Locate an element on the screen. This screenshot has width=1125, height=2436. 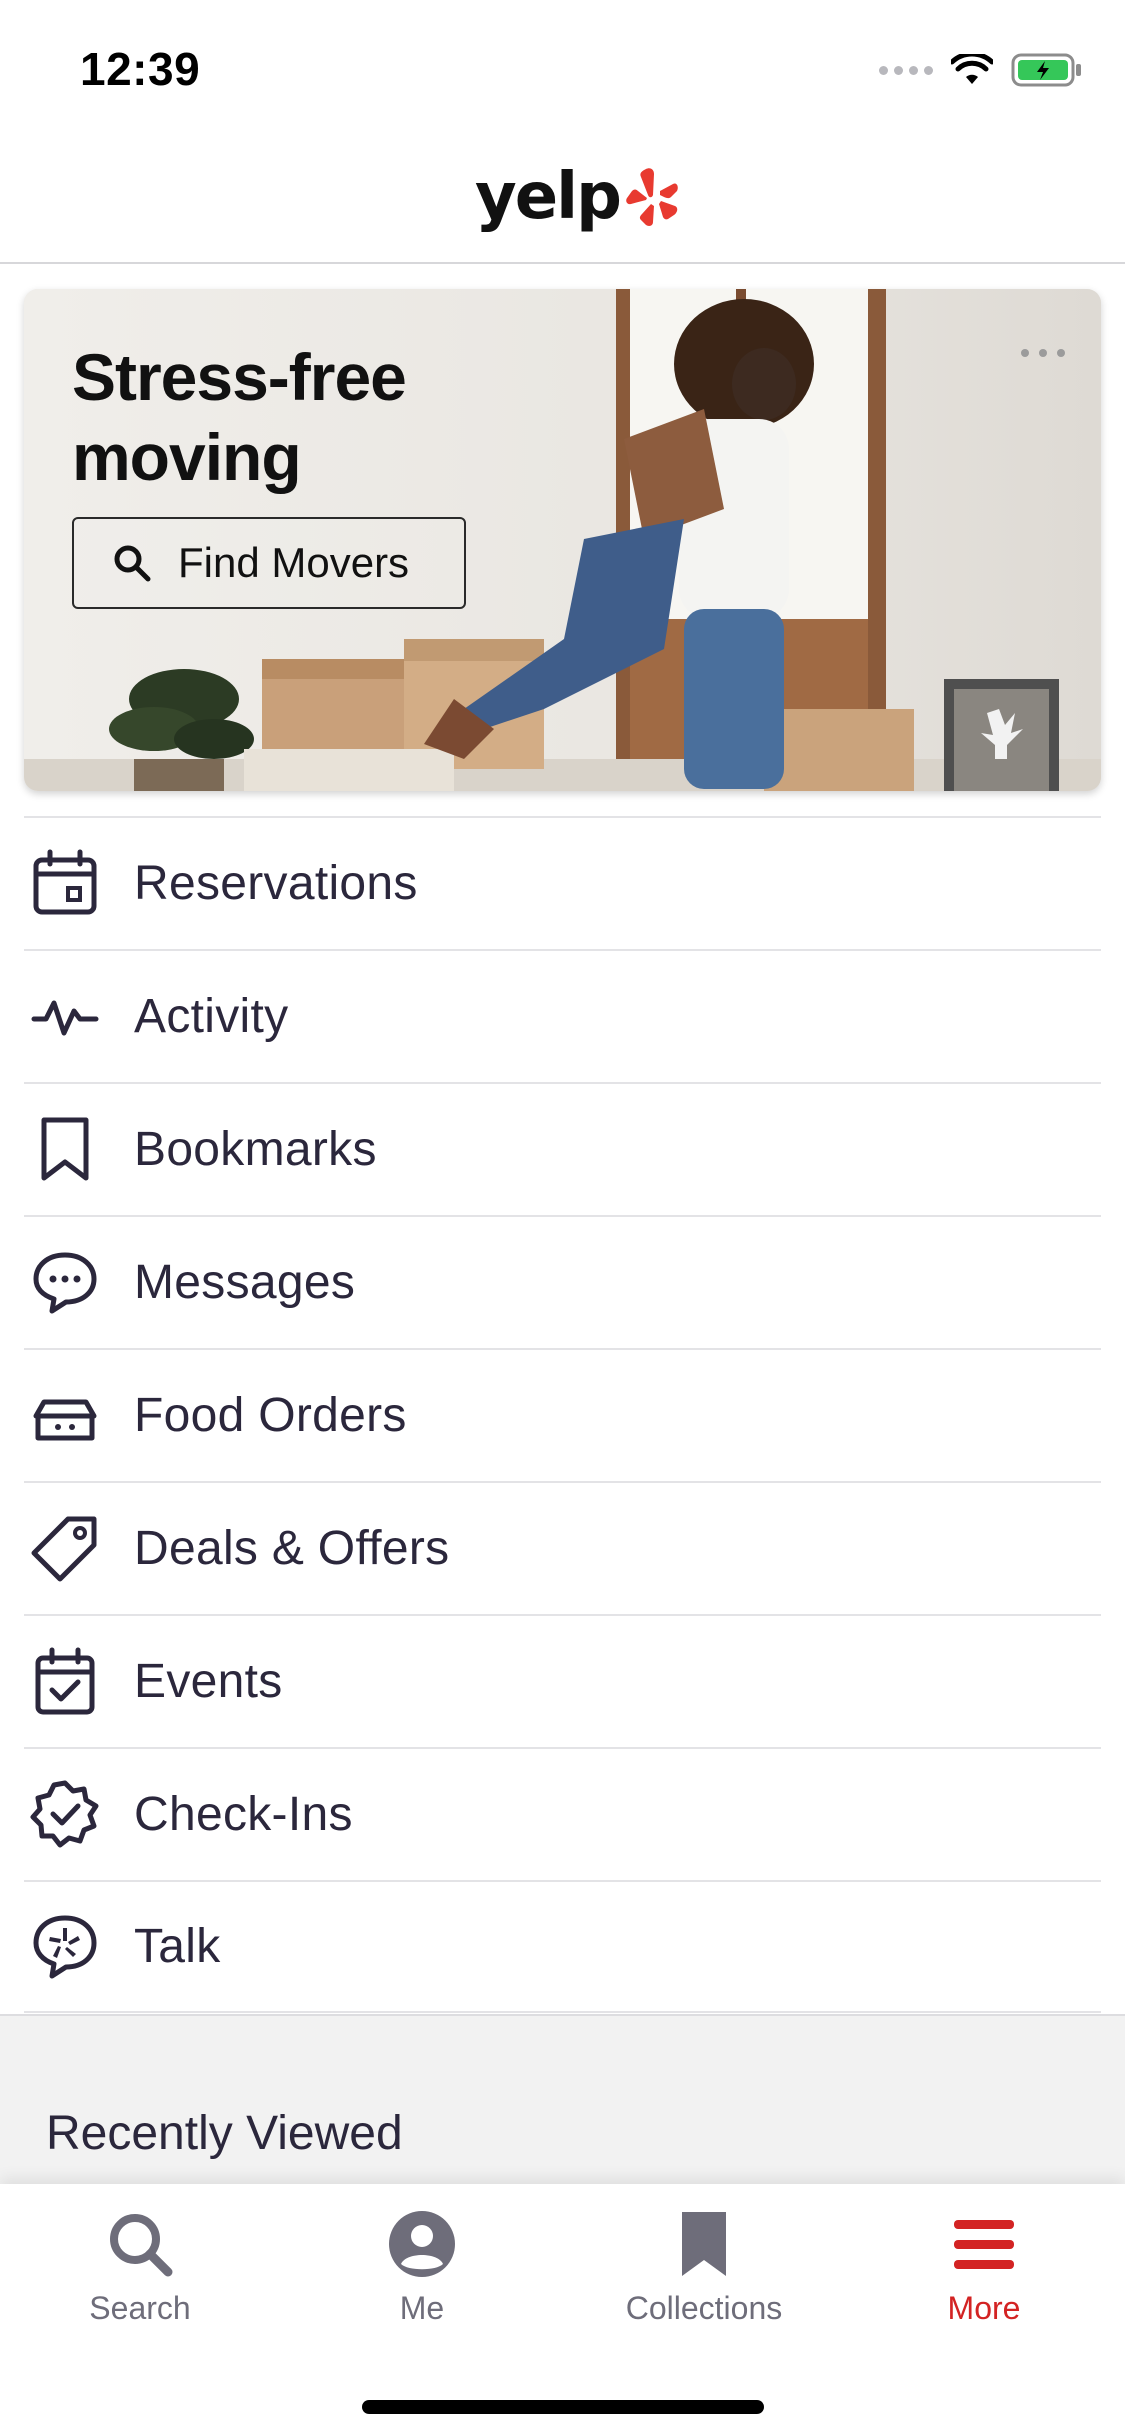
tab-label-more: More is located at coordinates (984, 2308).